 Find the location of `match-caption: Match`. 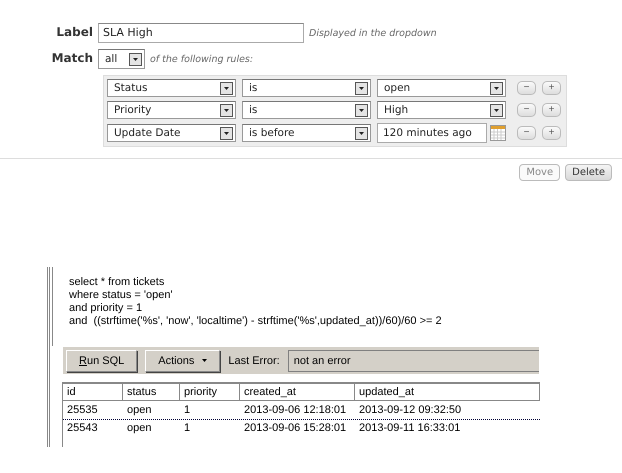

match-caption: Match is located at coordinates (71, 57).